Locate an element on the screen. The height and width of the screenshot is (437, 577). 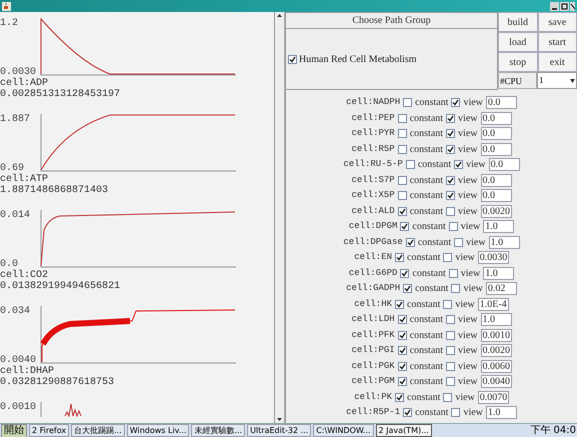
option-label: Human Red Cell Metabolism is located at coordinates (357, 59).